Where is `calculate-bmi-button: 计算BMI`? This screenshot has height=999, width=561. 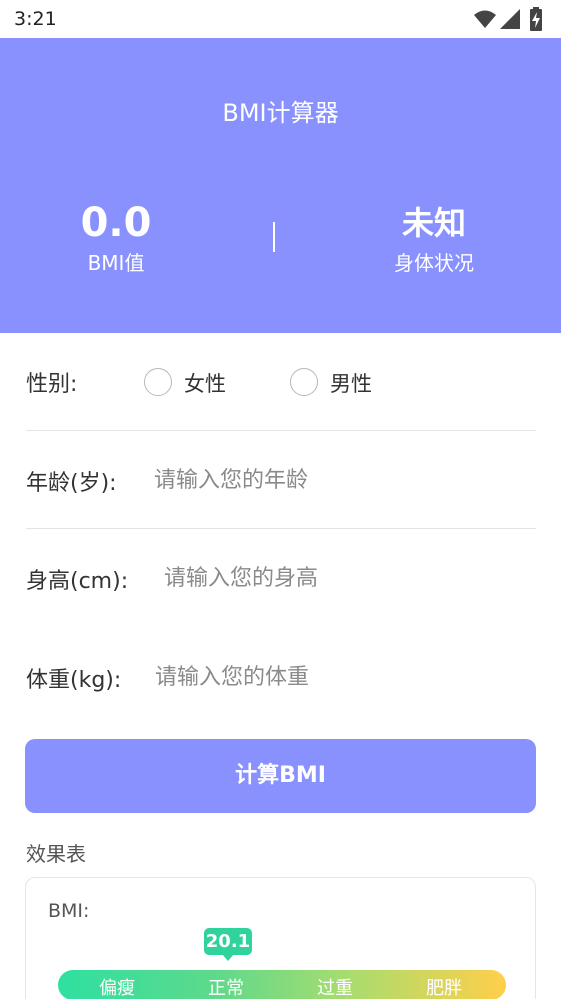
calculate-bmi-button: 计算BMI is located at coordinates (280, 776).